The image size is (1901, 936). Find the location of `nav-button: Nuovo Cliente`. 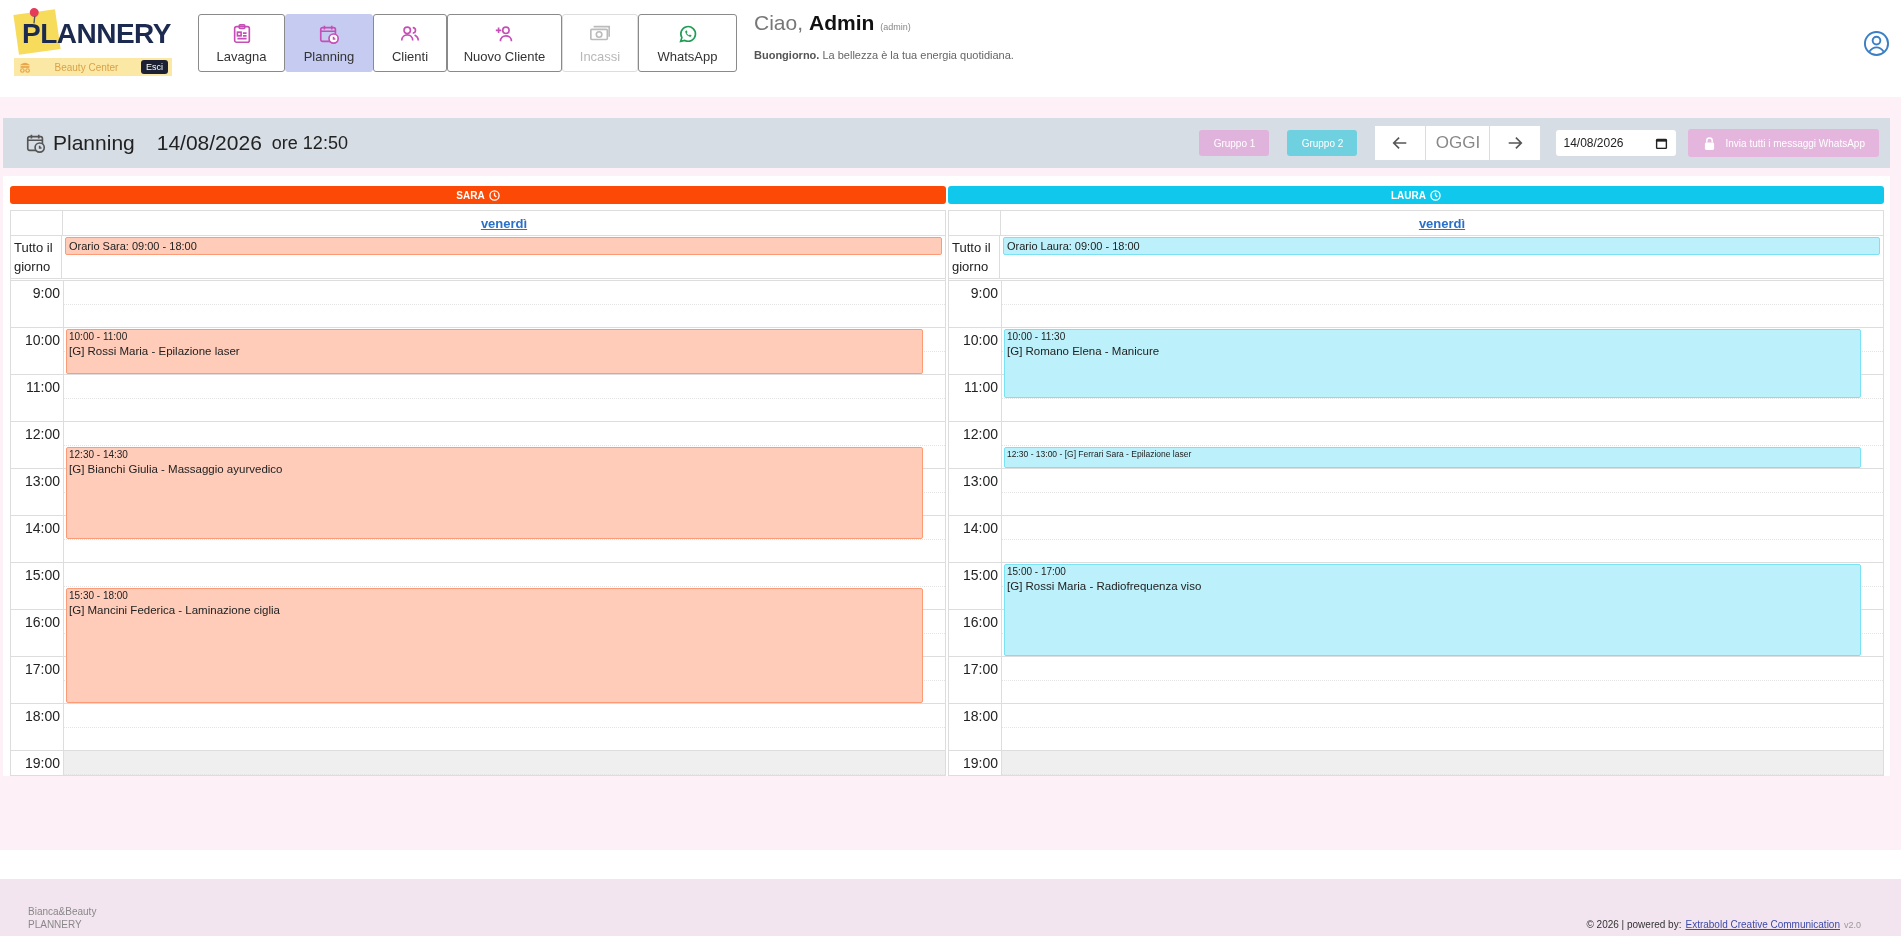

nav-button: Nuovo Cliente is located at coordinates (504, 43).